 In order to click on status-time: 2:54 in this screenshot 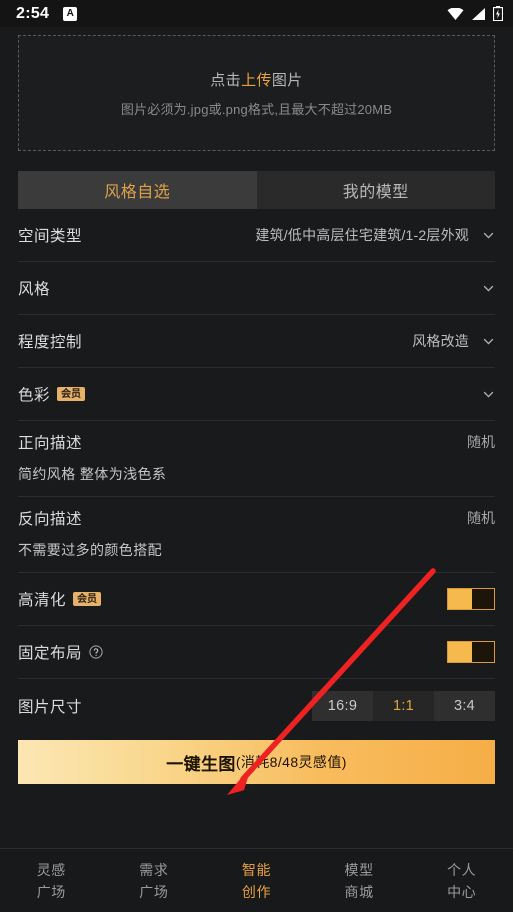, I will do `click(33, 13)`.